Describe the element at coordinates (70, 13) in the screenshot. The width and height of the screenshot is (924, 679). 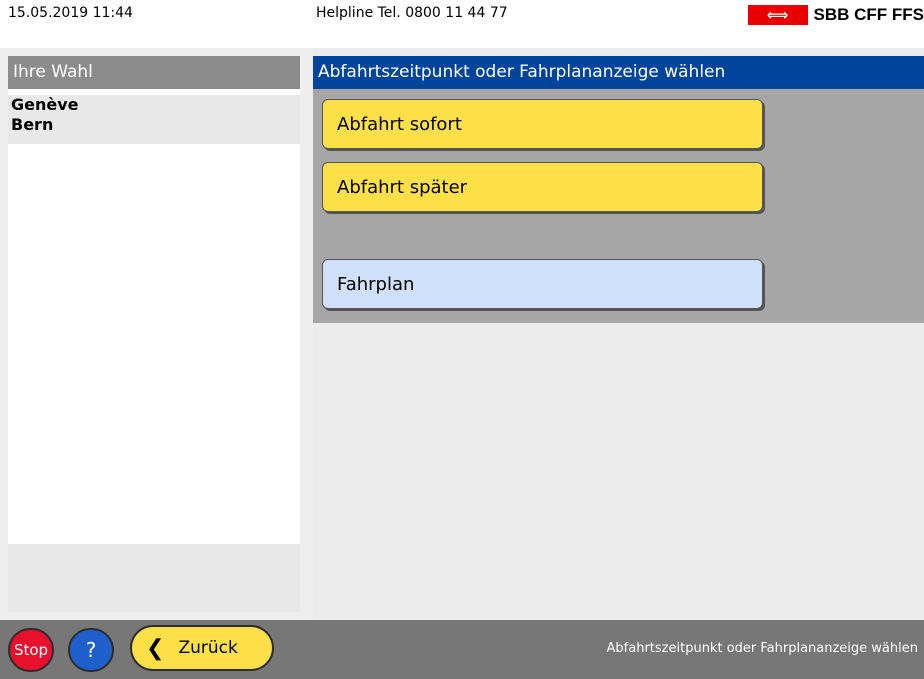
I see `datetime: 15.05.2019 11:44` at that location.